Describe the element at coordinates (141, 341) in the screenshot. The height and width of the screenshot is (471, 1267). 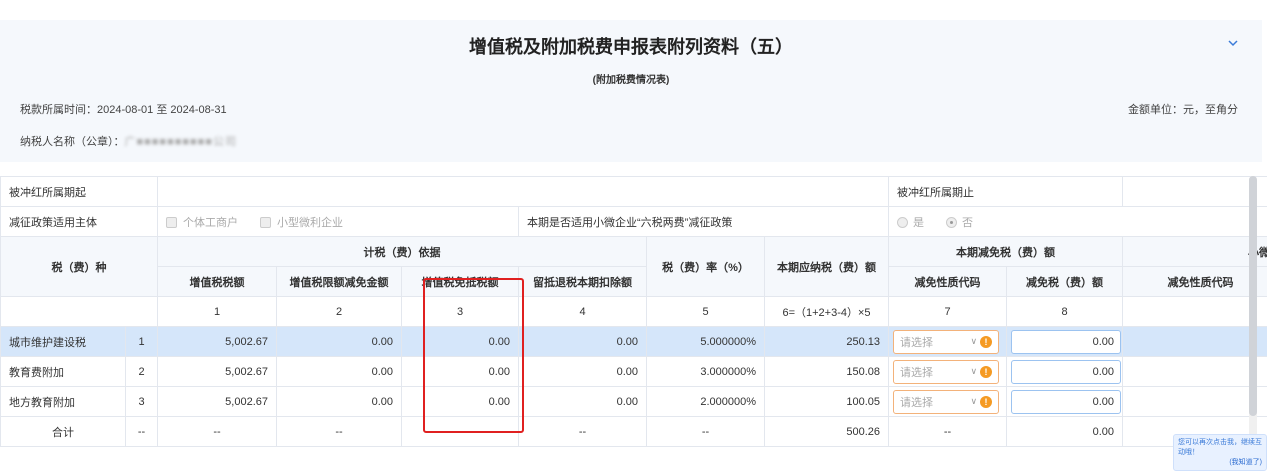
I see `row-number: 1` at that location.